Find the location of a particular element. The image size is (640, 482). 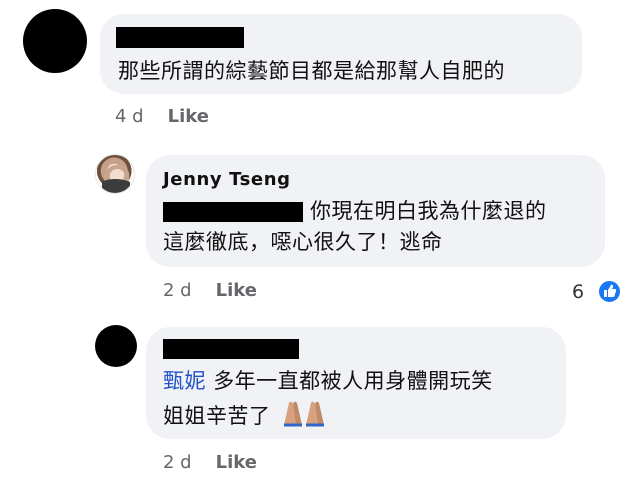

comment-author: Jenny Tseng is located at coordinates (227, 180).